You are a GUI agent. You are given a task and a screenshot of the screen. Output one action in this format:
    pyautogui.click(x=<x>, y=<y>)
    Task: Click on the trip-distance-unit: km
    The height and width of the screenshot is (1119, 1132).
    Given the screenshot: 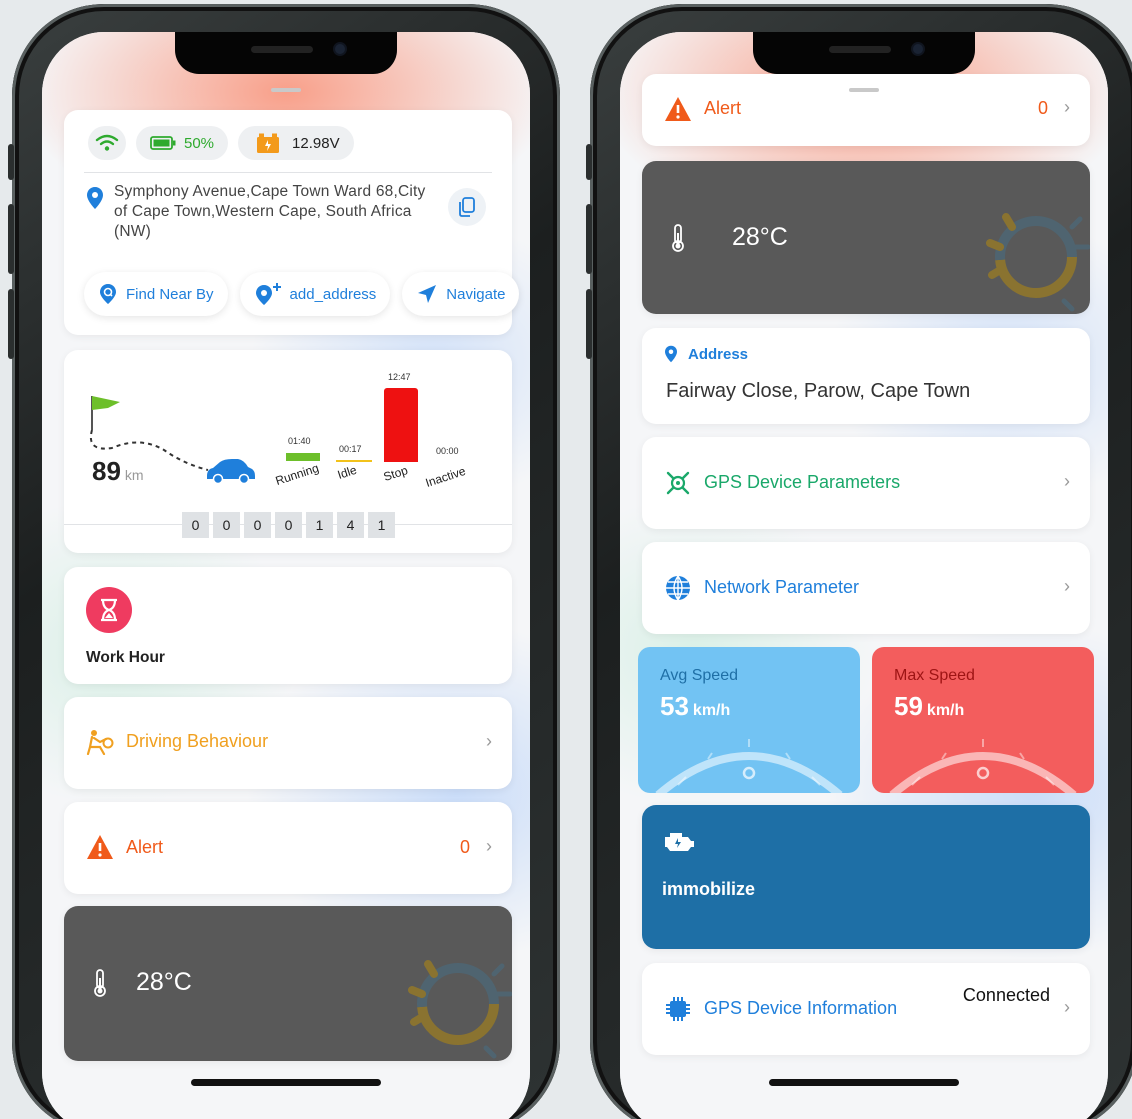 What is the action you would take?
    pyautogui.click(x=134, y=475)
    